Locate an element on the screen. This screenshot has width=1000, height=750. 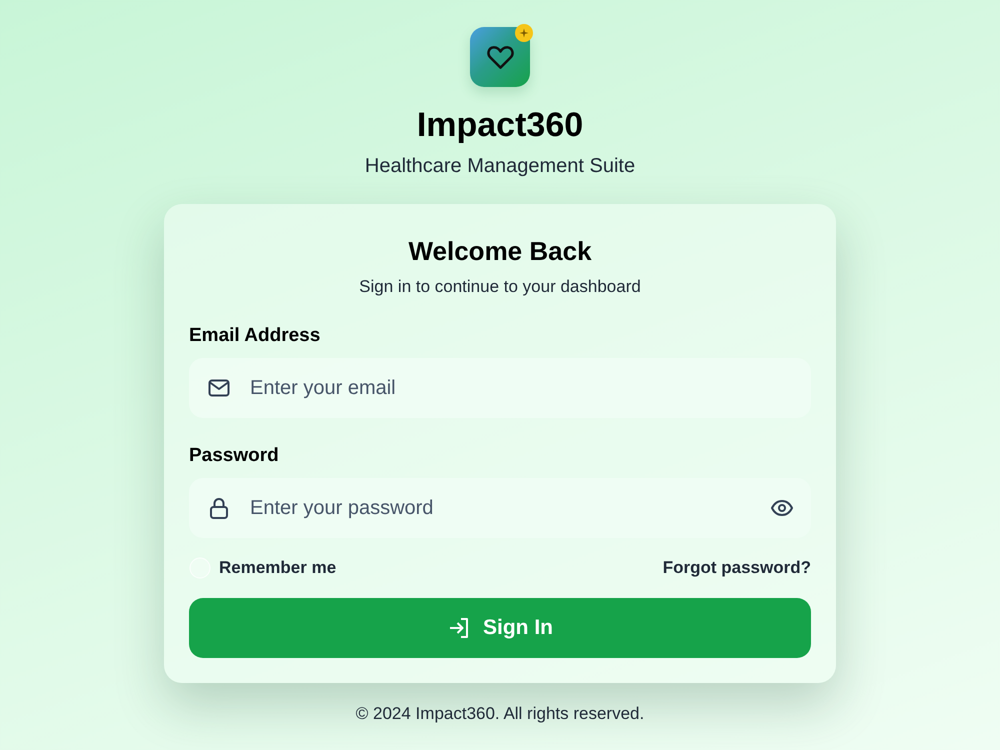
forgot-password-link: Forgot password? is located at coordinates (736, 568).